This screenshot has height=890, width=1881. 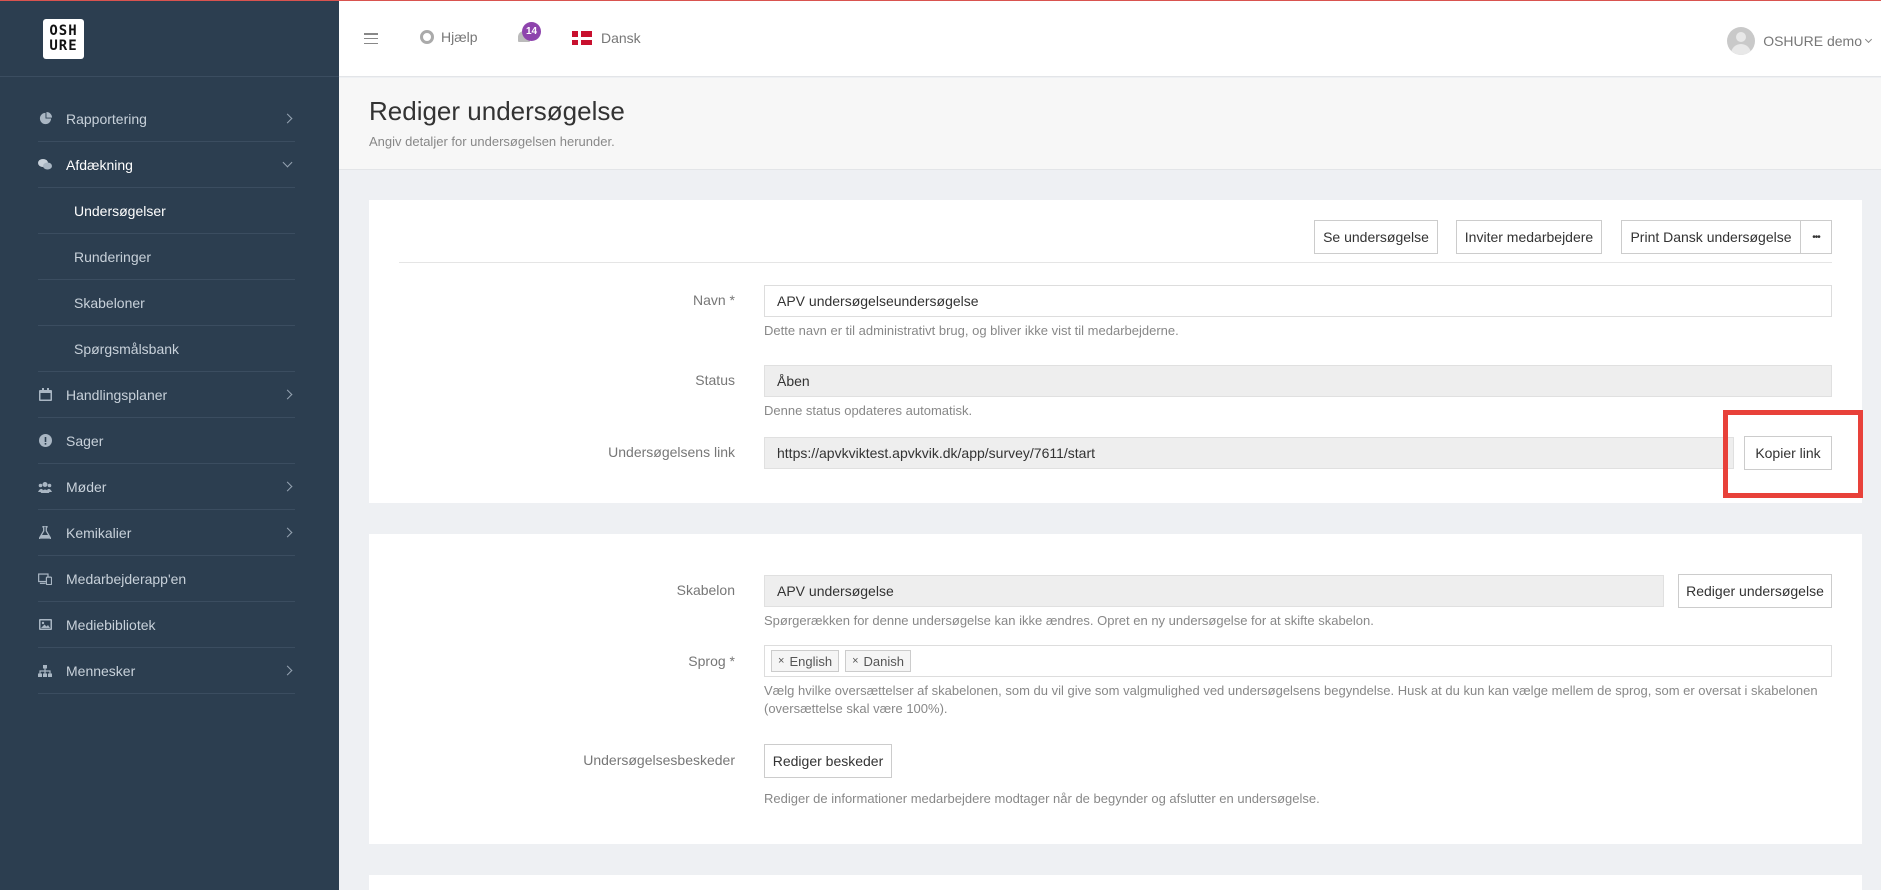 What do you see at coordinates (166, 487) in the screenshot?
I see `sidebar-item-moeder: Møder` at bounding box center [166, 487].